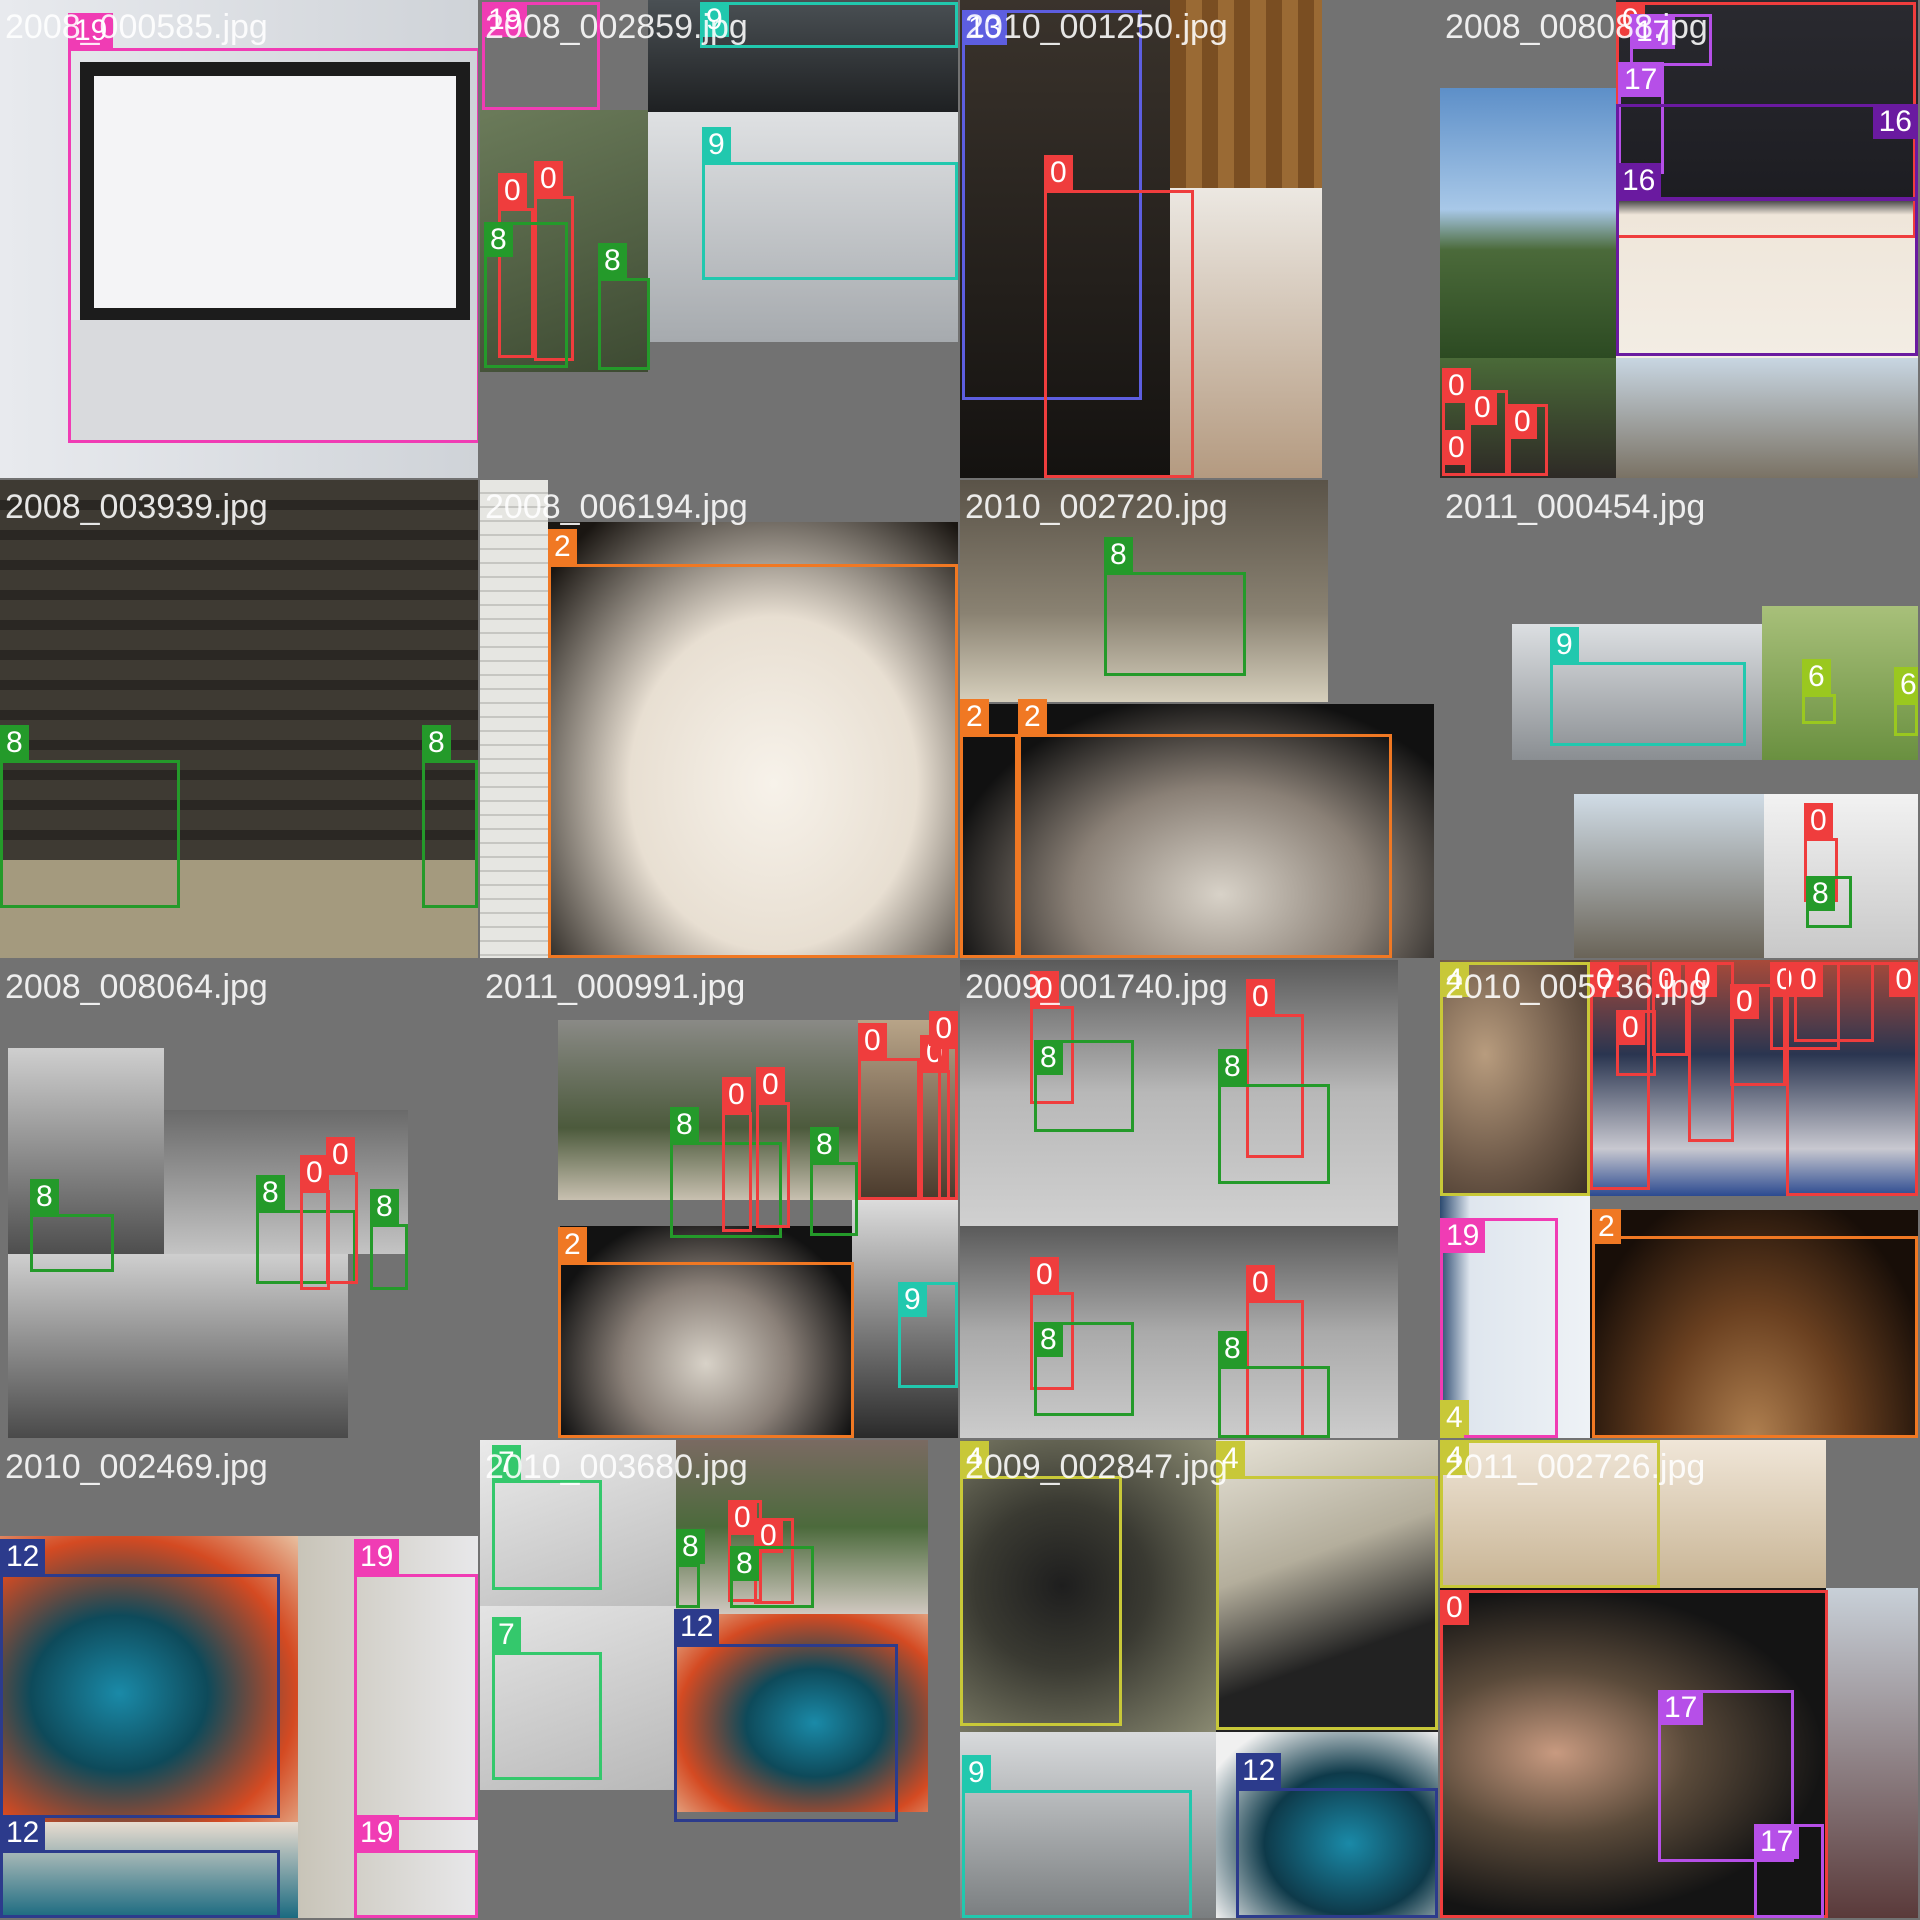 This screenshot has width=1920, height=1920. What do you see at coordinates (514, 719) in the screenshot?
I see `window-blinds-photo` at bounding box center [514, 719].